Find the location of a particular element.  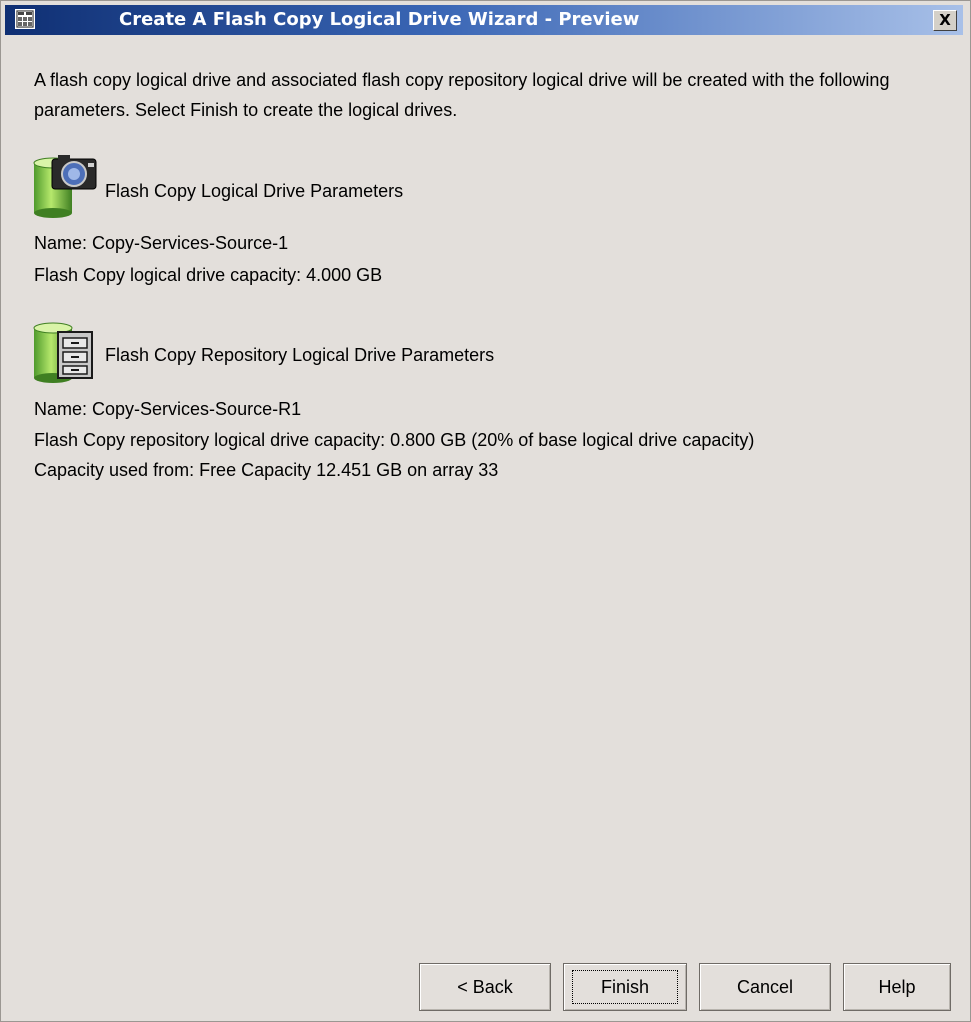

app-grid-icon is located at coordinates (25, 19).